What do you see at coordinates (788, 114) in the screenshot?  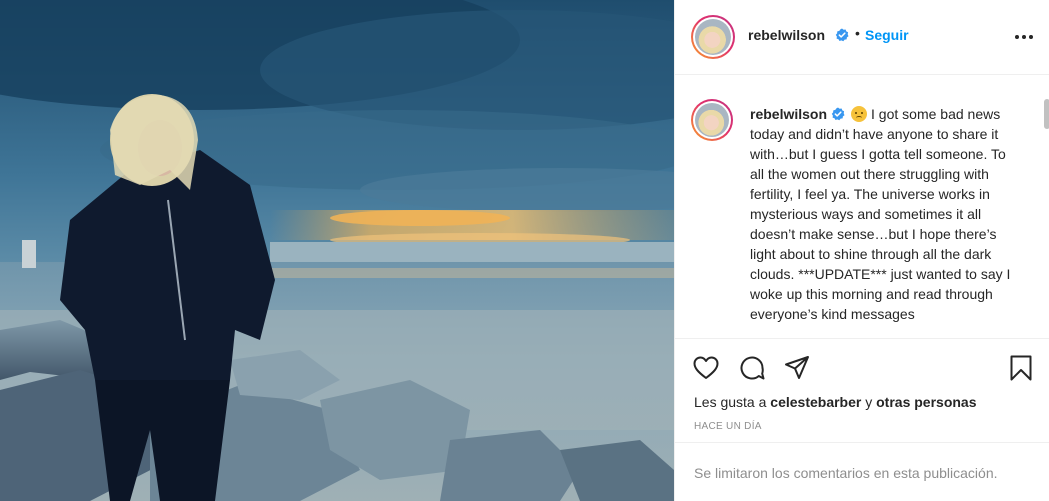 I see `caption-username: rebelwilson` at bounding box center [788, 114].